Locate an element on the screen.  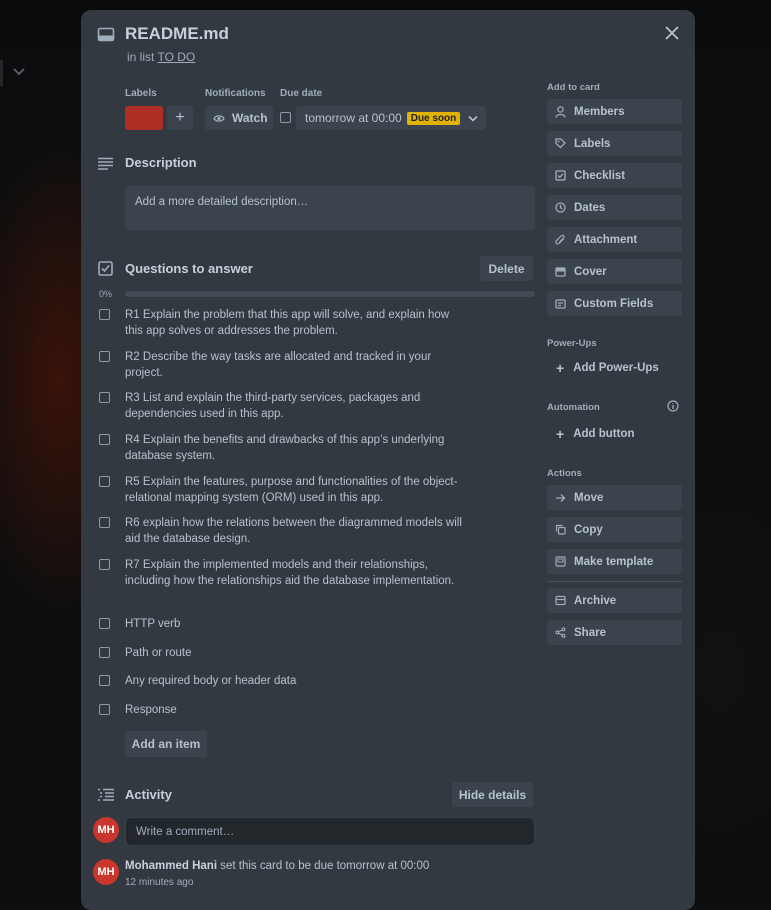
avatar: MH is located at coordinates (106, 830).